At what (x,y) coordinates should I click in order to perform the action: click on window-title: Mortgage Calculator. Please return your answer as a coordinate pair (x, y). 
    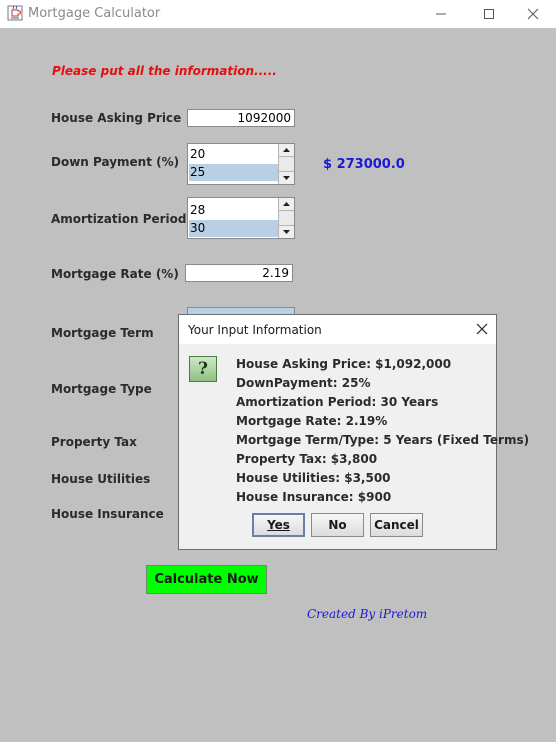
    Looking at the image, I should click on (94, 13).